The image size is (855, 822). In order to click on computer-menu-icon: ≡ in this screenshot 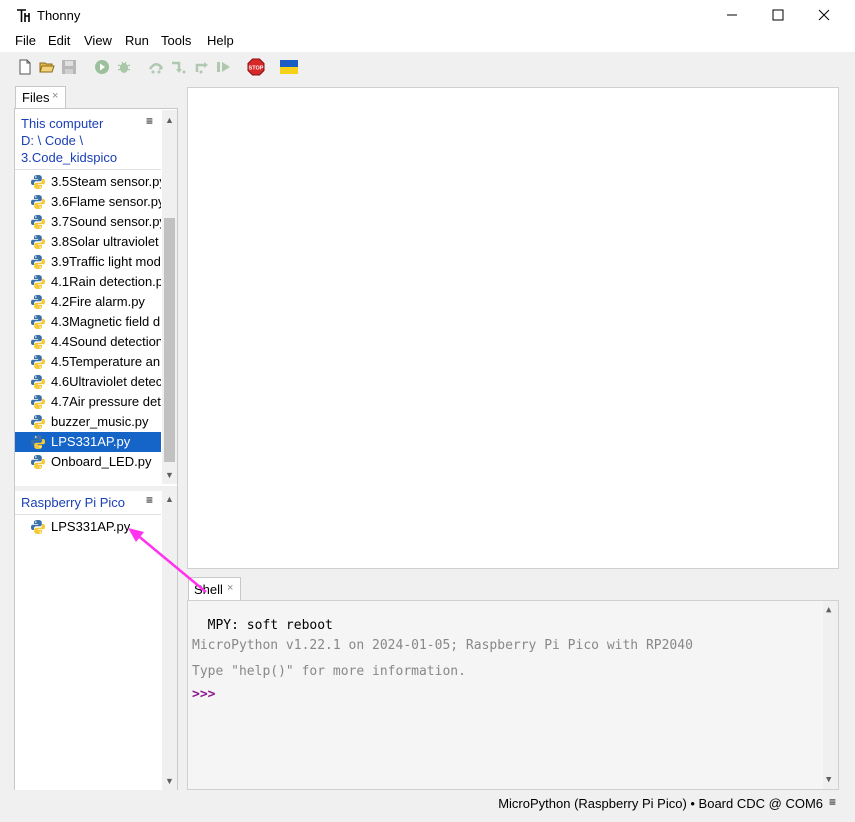, I will do `click(149, 121)`.